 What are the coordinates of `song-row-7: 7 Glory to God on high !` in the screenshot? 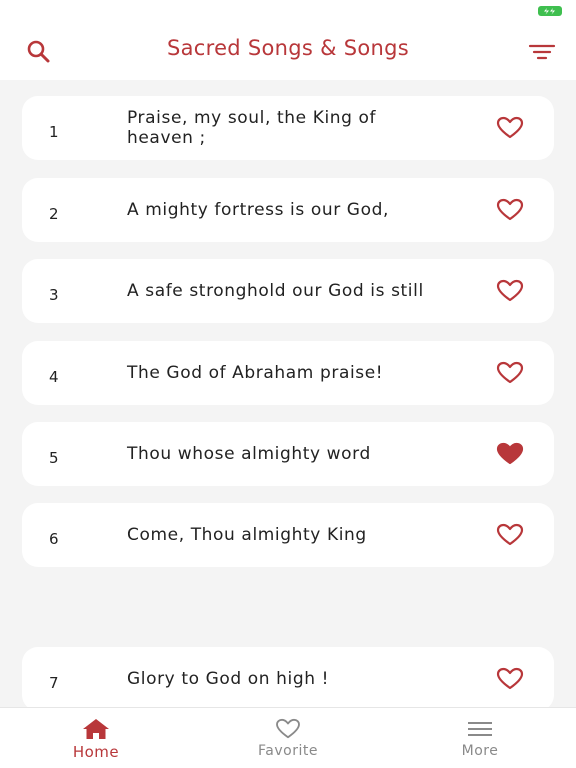 It's located at (288, 679).